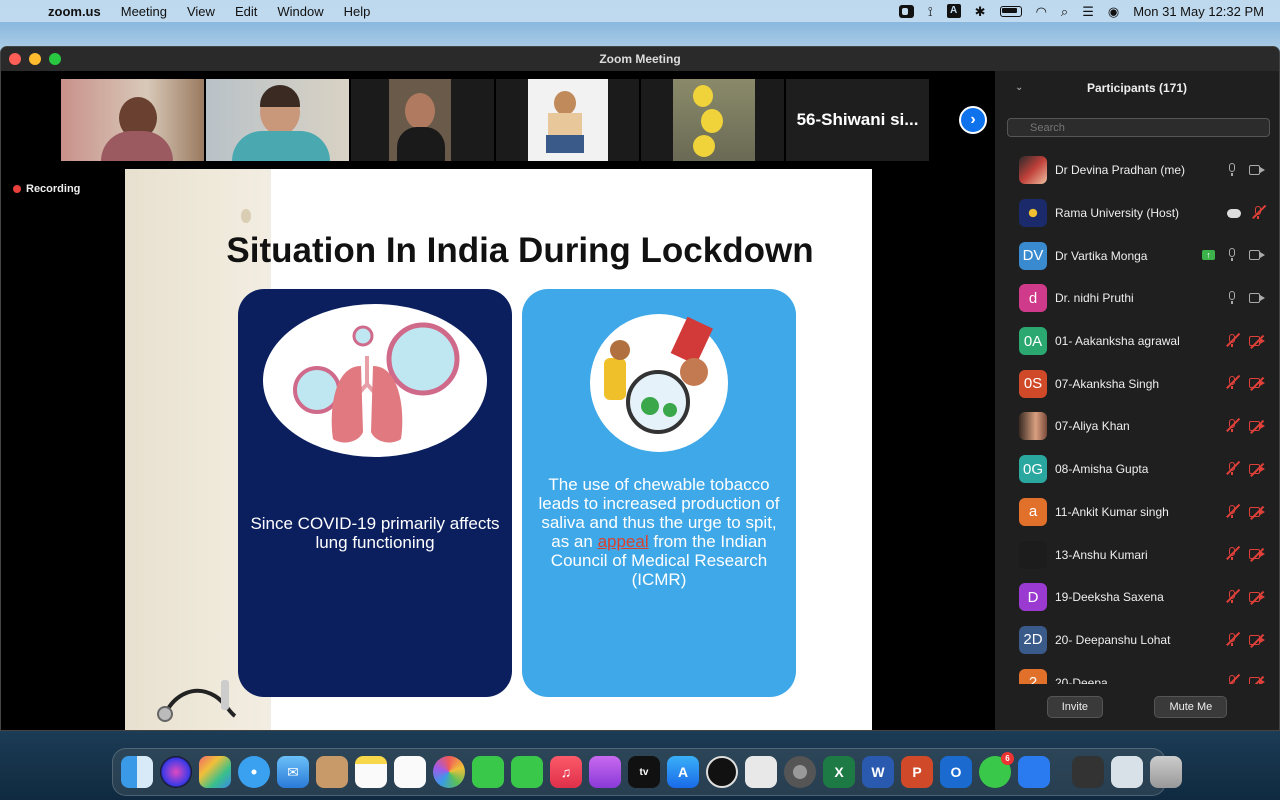 The height and width of the screenshot is (800, 1280). Describe the element at coordinates (25, 11) in the screenshot. I see `apple-icon` at that location.